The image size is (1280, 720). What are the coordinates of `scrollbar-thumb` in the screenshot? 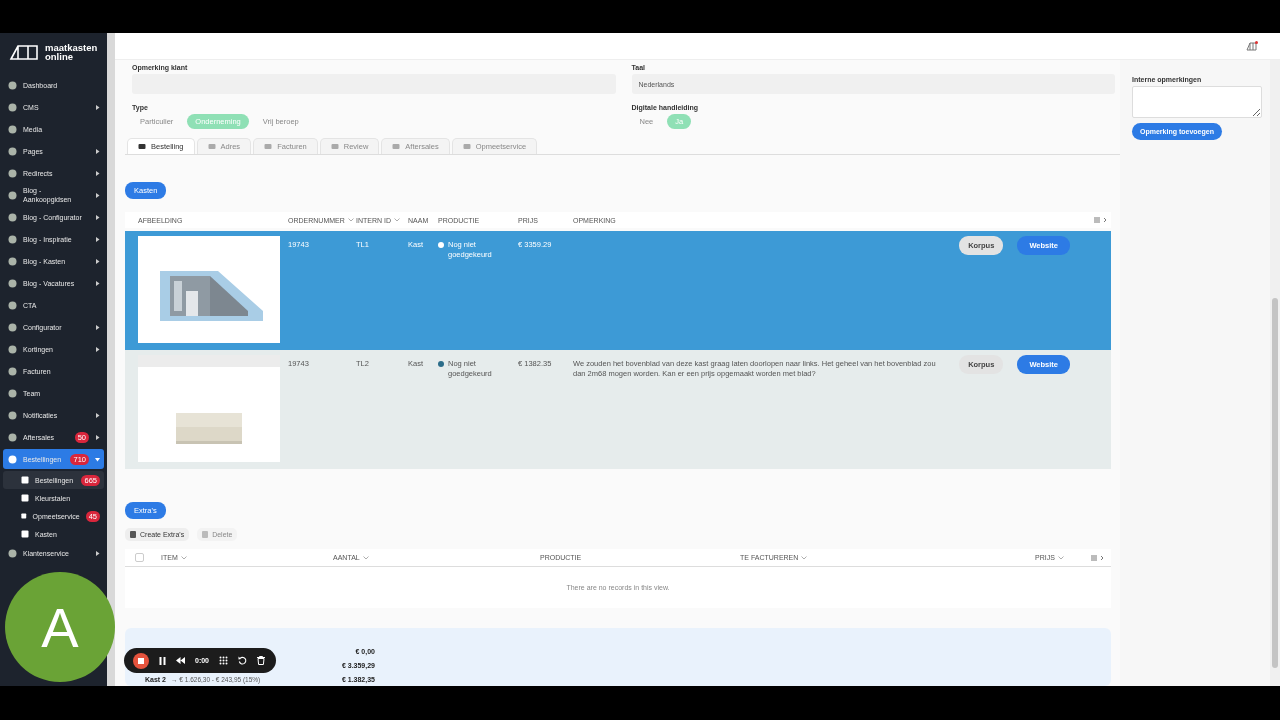 It's located at (1275, 483).